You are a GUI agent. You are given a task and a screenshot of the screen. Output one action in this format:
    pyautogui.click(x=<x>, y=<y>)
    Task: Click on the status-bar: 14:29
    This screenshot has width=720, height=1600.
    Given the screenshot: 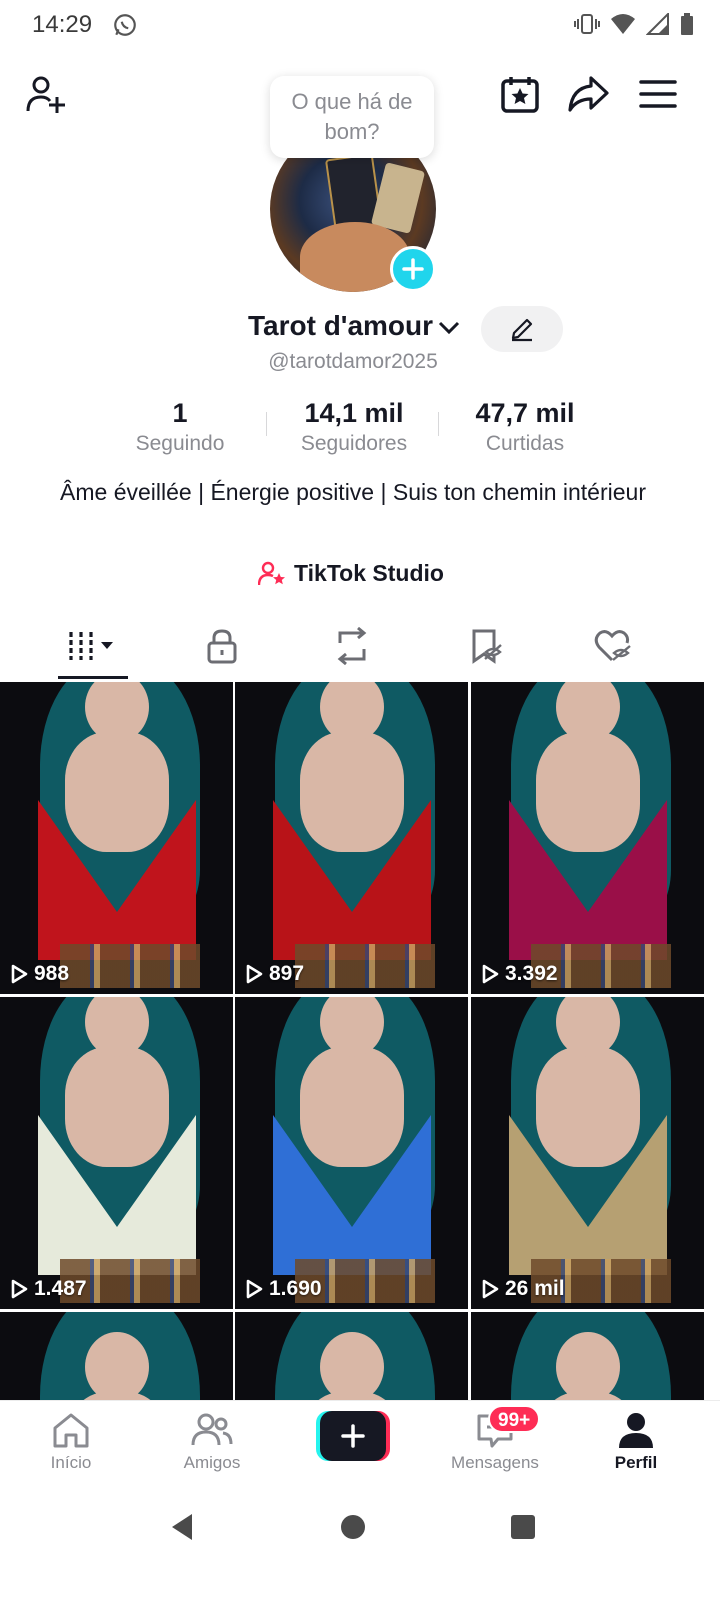 What is the action you would take?
    pyautogui.click(x=360, y=25)
    